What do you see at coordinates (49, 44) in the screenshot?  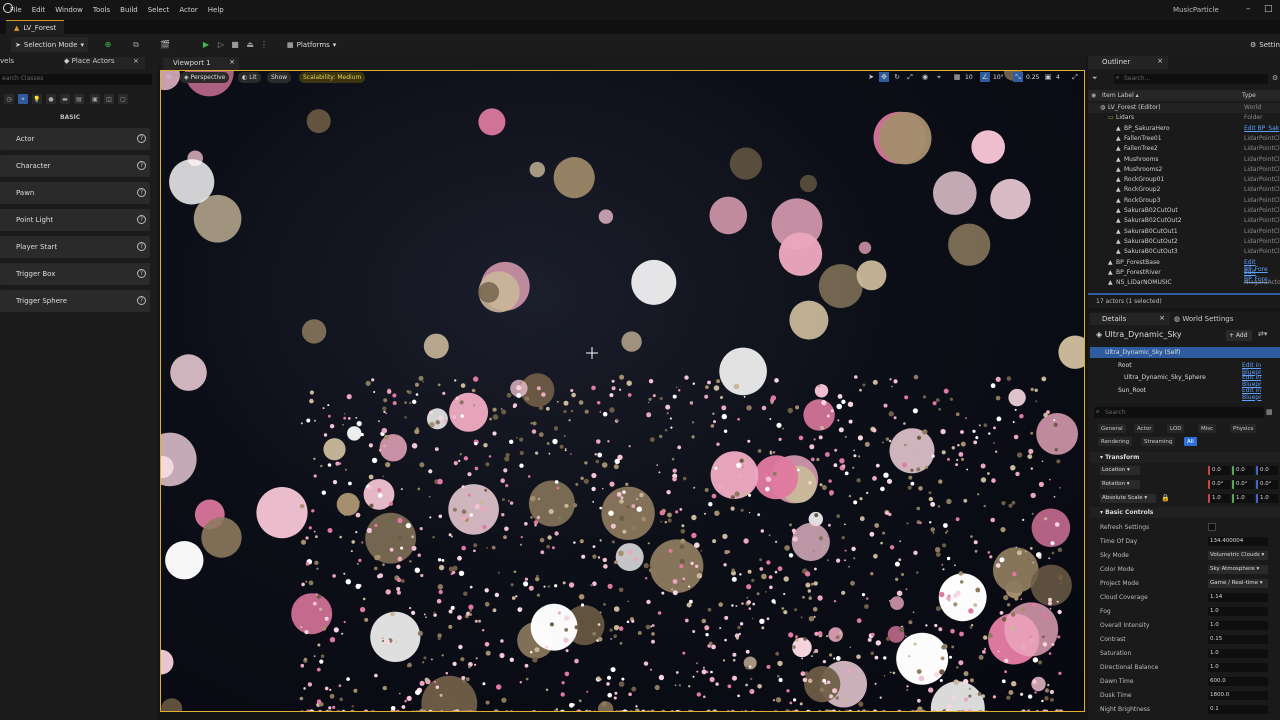 I see `selection-mode-button: ➤ Selection Mode ▾` at bounding box center [49, 44].